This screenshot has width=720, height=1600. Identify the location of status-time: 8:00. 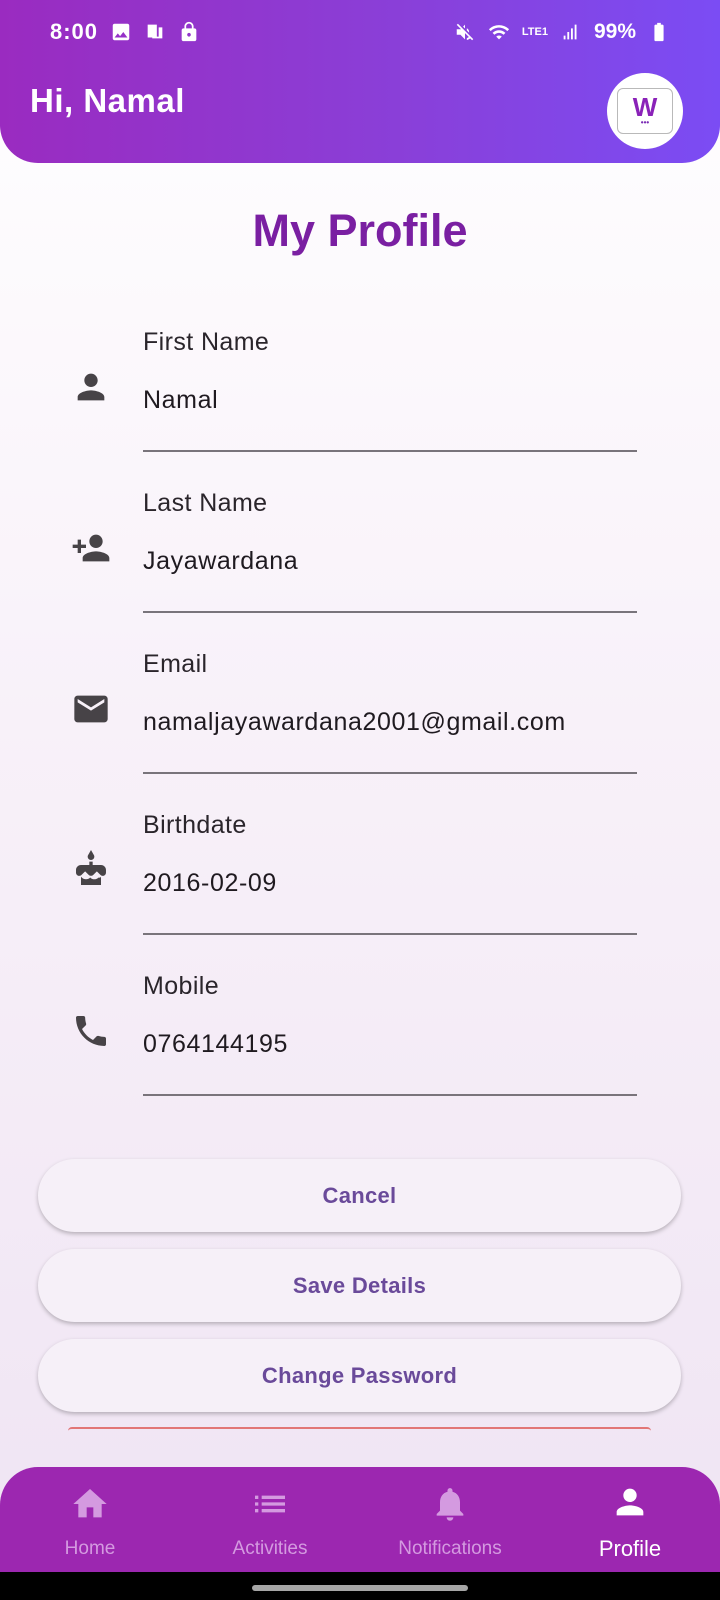
(74, 31).